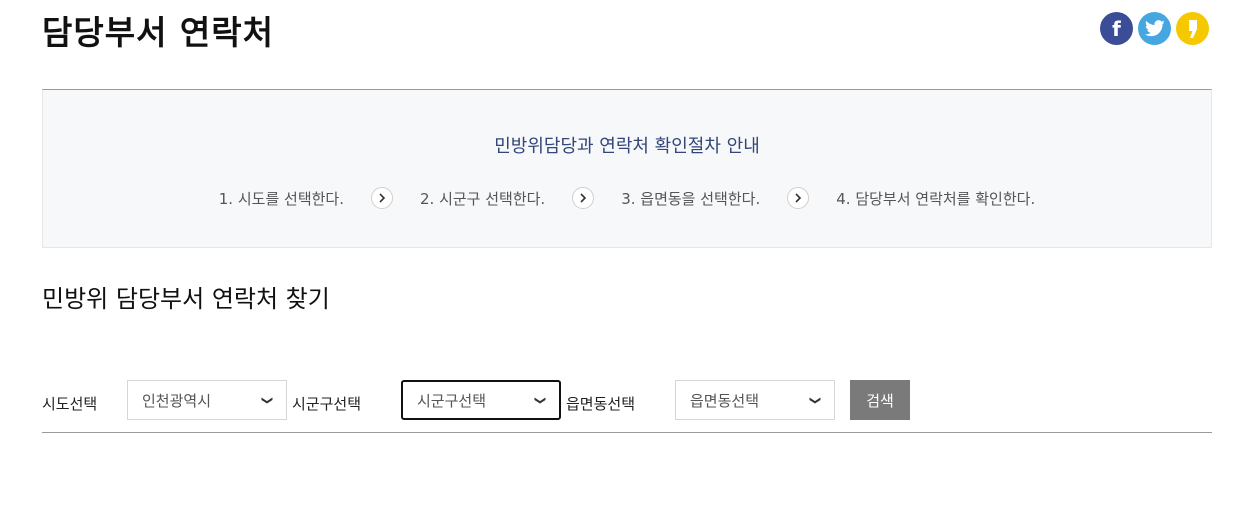  What do you see at coordinates (880, 400) in the screenshot?
I see `search-button: 검색` at bounding box center [880, 400].